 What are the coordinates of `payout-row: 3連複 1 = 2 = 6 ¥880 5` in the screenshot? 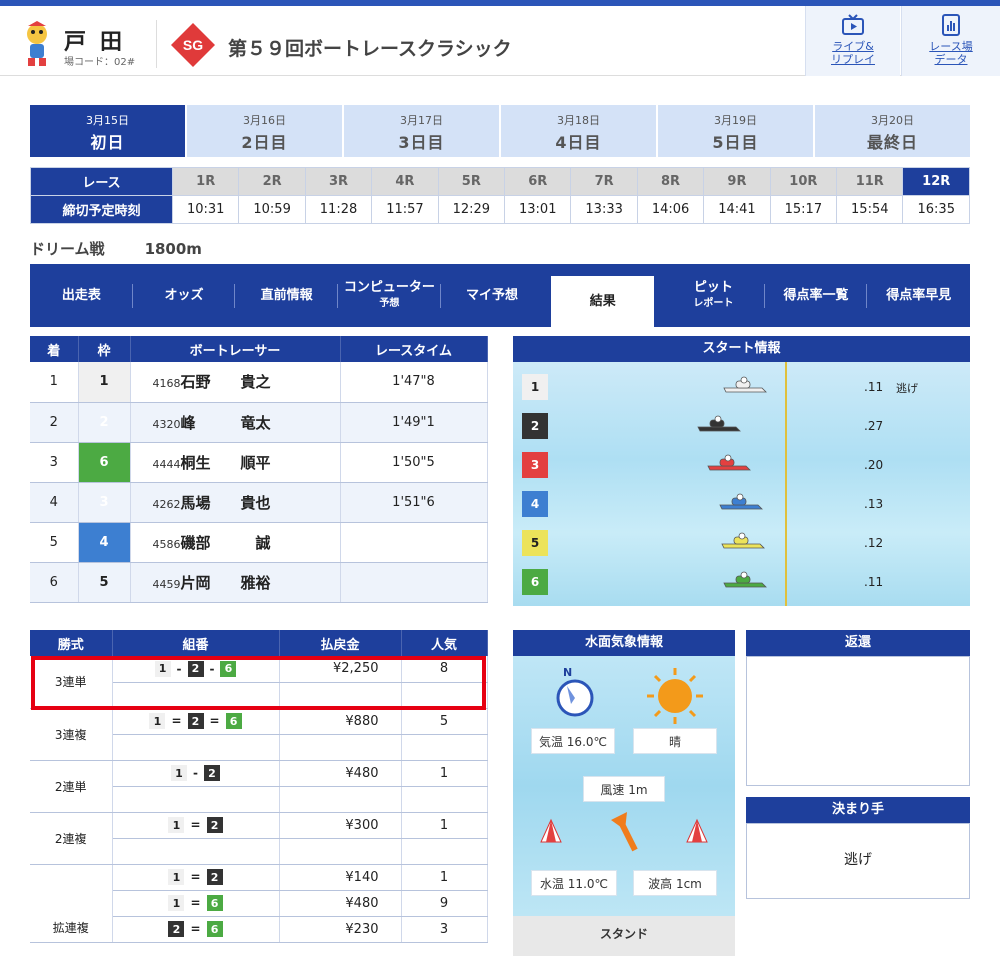 It's located at (259, 734).